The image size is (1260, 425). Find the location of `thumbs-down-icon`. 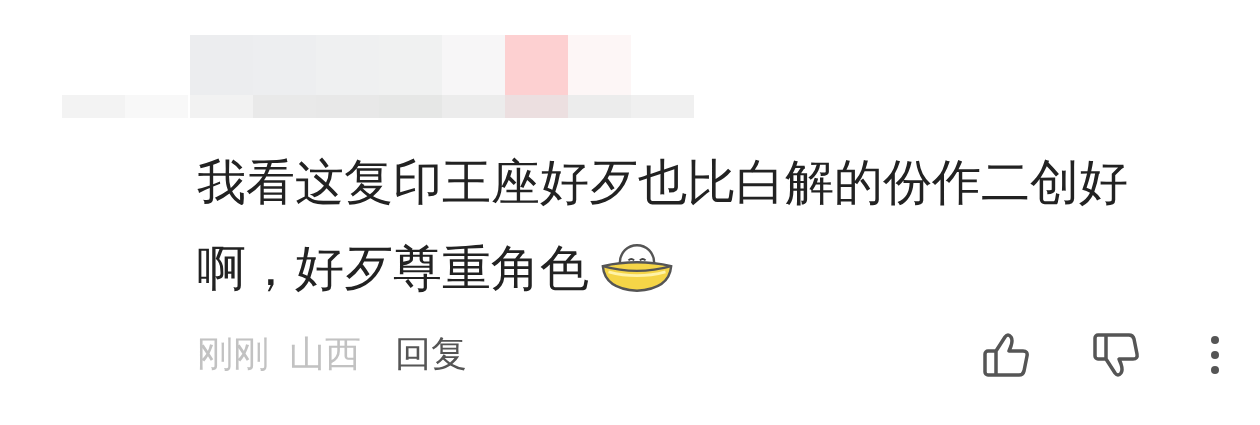

thumbs-down-icon is located at coordinates (1116, 354).